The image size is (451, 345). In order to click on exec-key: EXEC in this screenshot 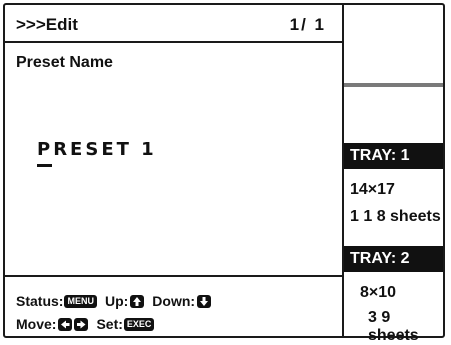, I will do `click(139, 324)`.